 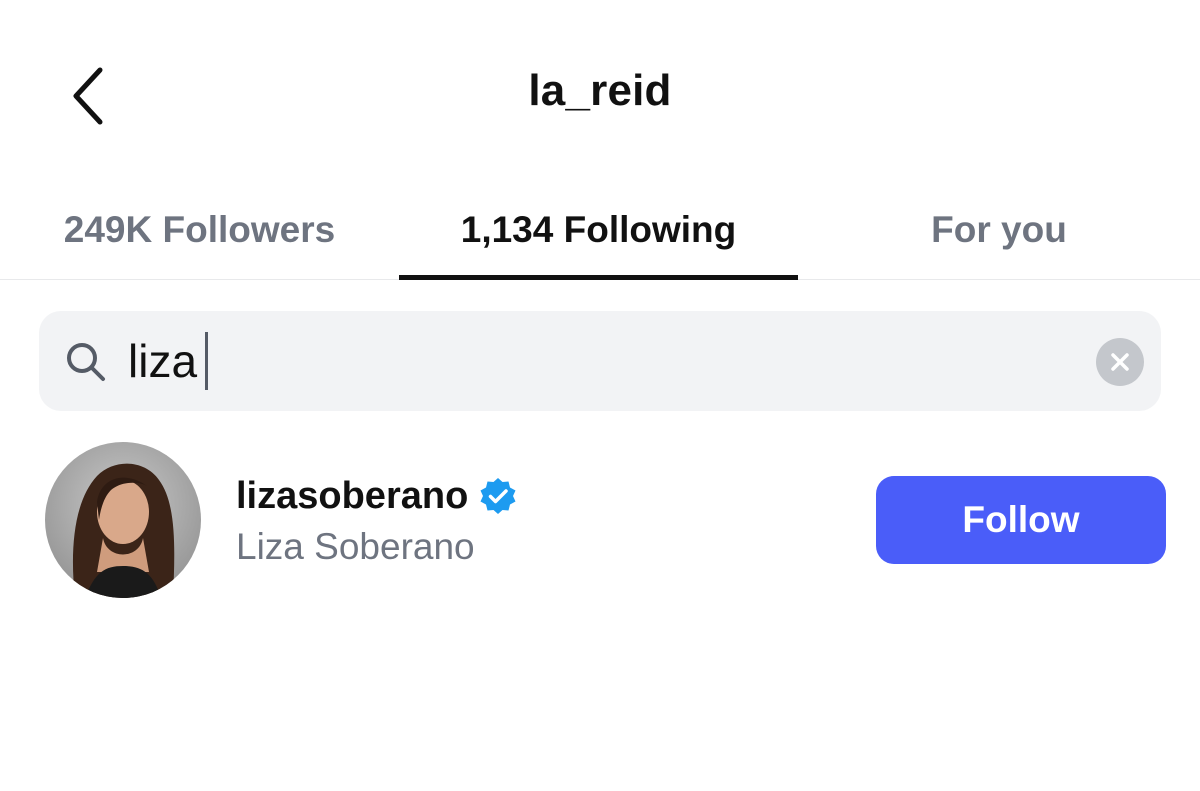 I want to click on search-input: liza, so click(x=168, y=361).